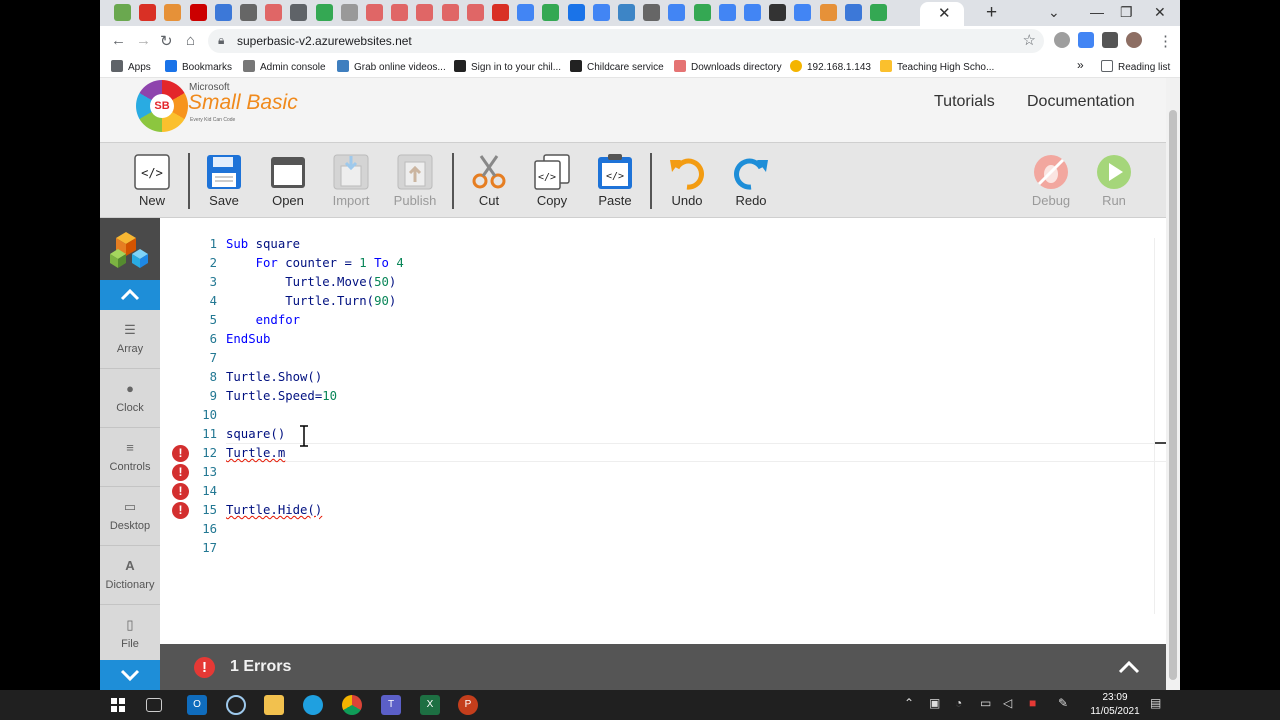  Describe the element at coordinates (311, 301) in the screenshot. I see `code-text: Turtle.Turn(90)` at that location.